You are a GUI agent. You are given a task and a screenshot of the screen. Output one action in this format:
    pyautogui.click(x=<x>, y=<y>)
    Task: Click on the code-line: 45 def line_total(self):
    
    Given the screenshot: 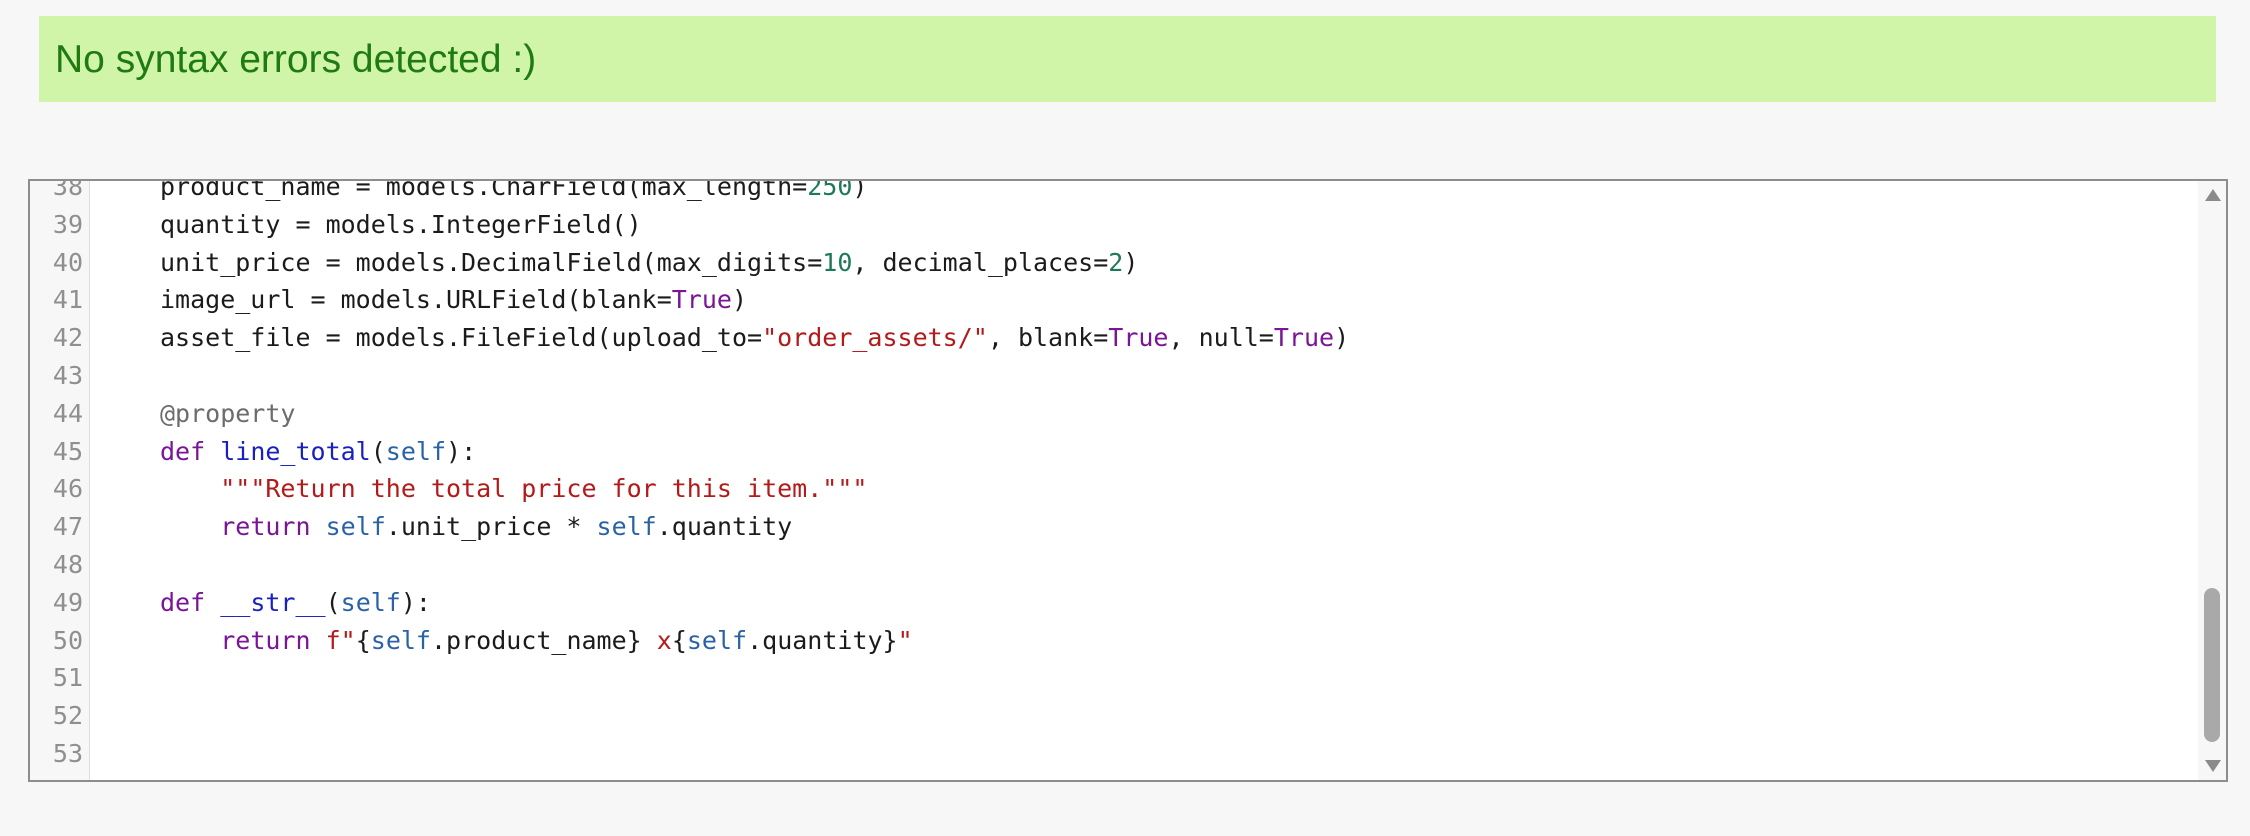 What is the action you would take?
    pyautogui.click(x=1113, y=452)
    